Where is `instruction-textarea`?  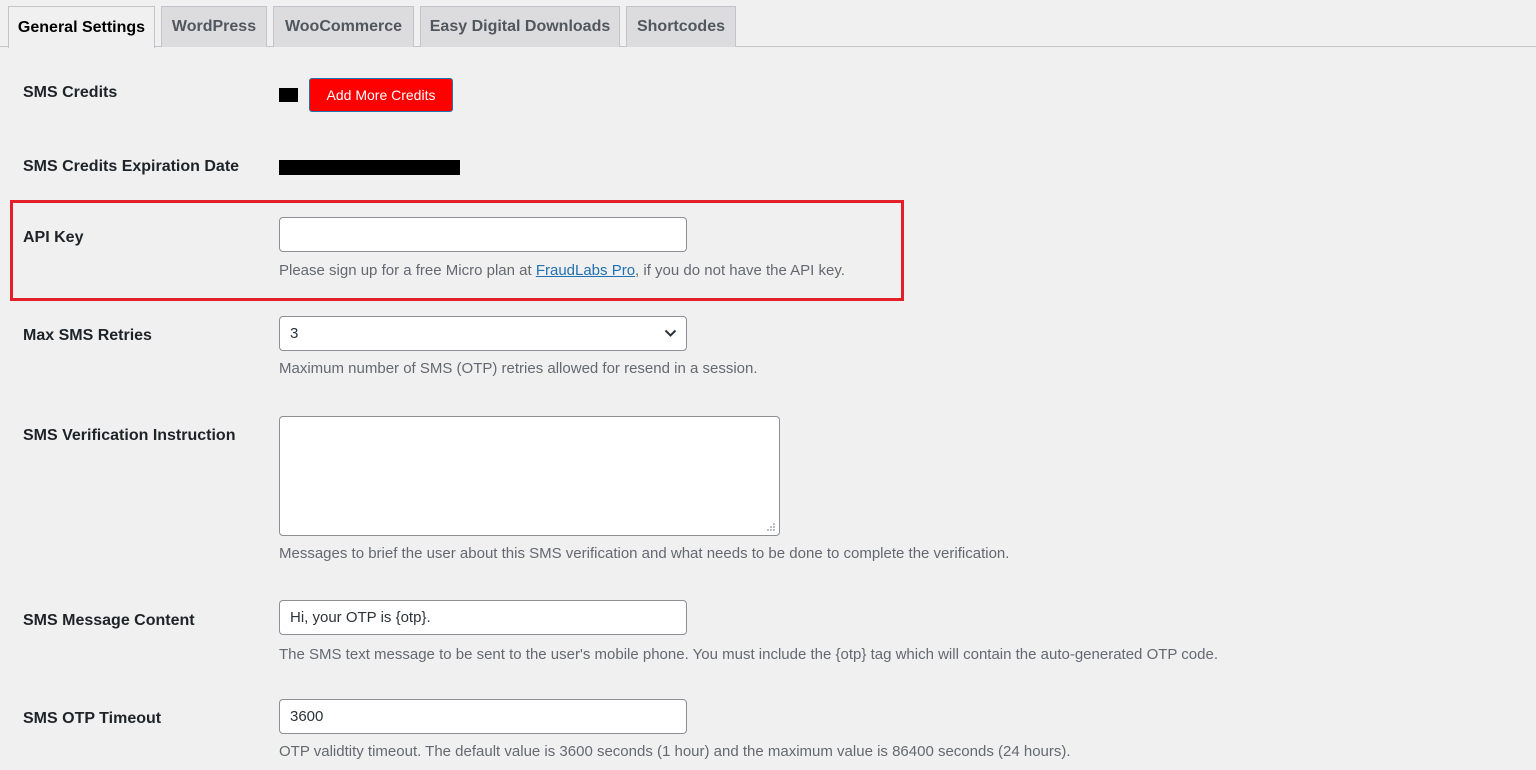 instruction-textarea is located at coordinates (529, 476).